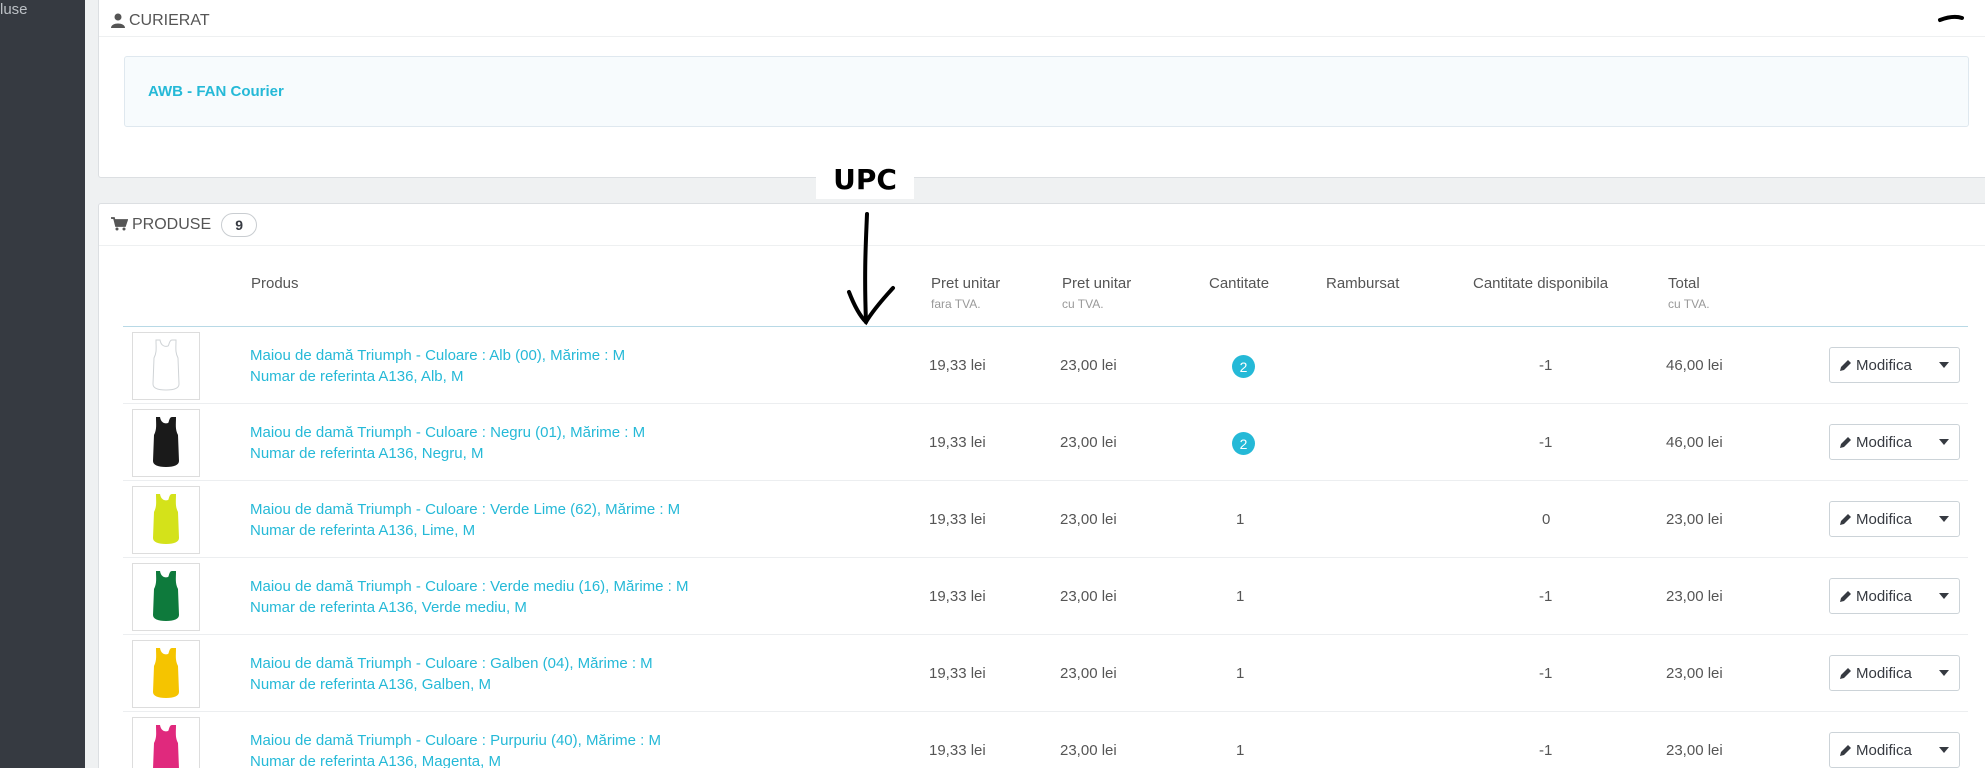 Image resolution: width=1985 pixels, height=768 pixels. Describe the element at coordinates (118, 20) in the screenshot. I see `user-icon` at that location.